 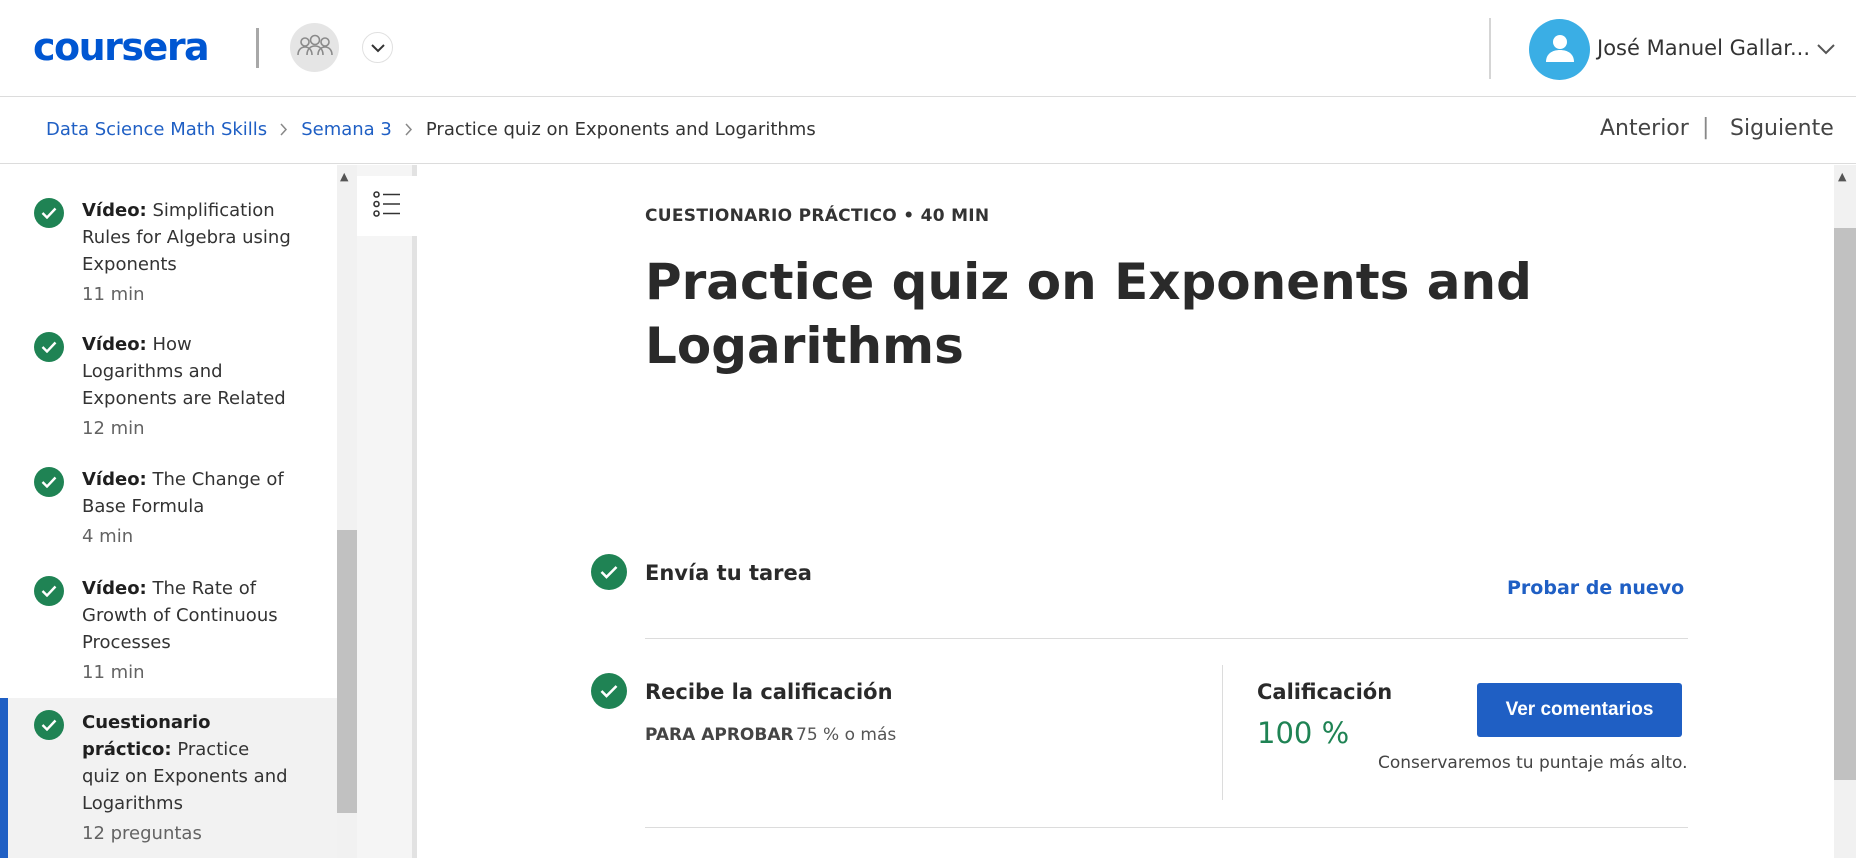 I want to click on team-avatar, so click(x=314, y=47).